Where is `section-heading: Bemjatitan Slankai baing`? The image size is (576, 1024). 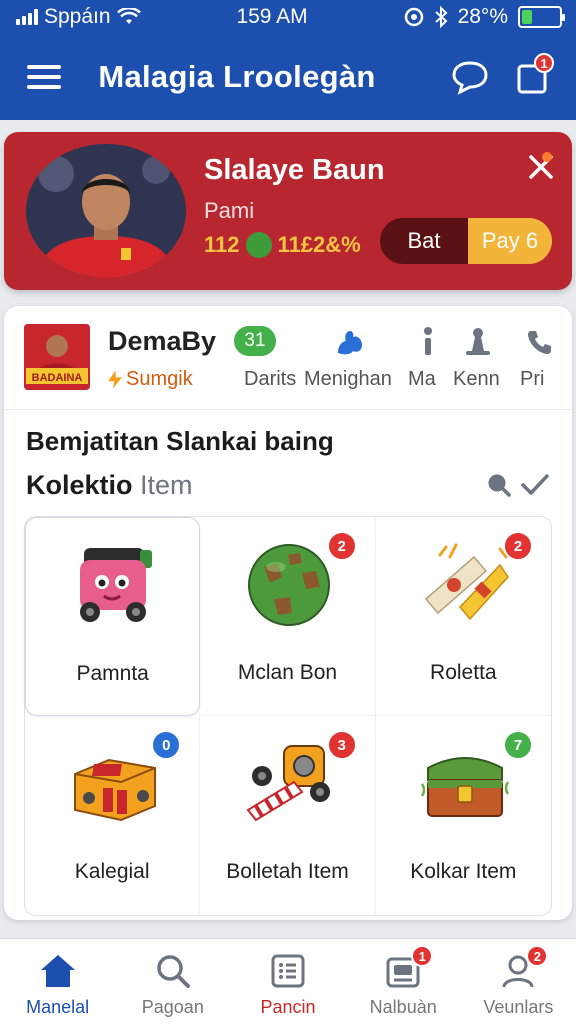
section-heading: Bemjatitan Slankai baing is located at coordinates (180, 441).